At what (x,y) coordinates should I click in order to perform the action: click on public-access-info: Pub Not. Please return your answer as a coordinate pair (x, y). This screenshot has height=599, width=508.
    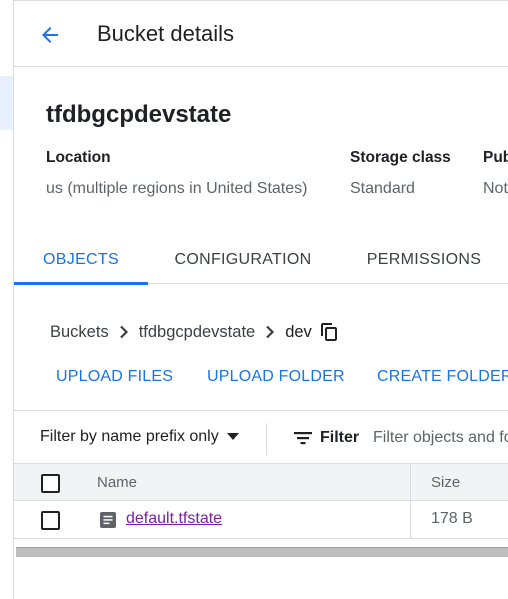
    Looking at the image, I should click on (495, 173).